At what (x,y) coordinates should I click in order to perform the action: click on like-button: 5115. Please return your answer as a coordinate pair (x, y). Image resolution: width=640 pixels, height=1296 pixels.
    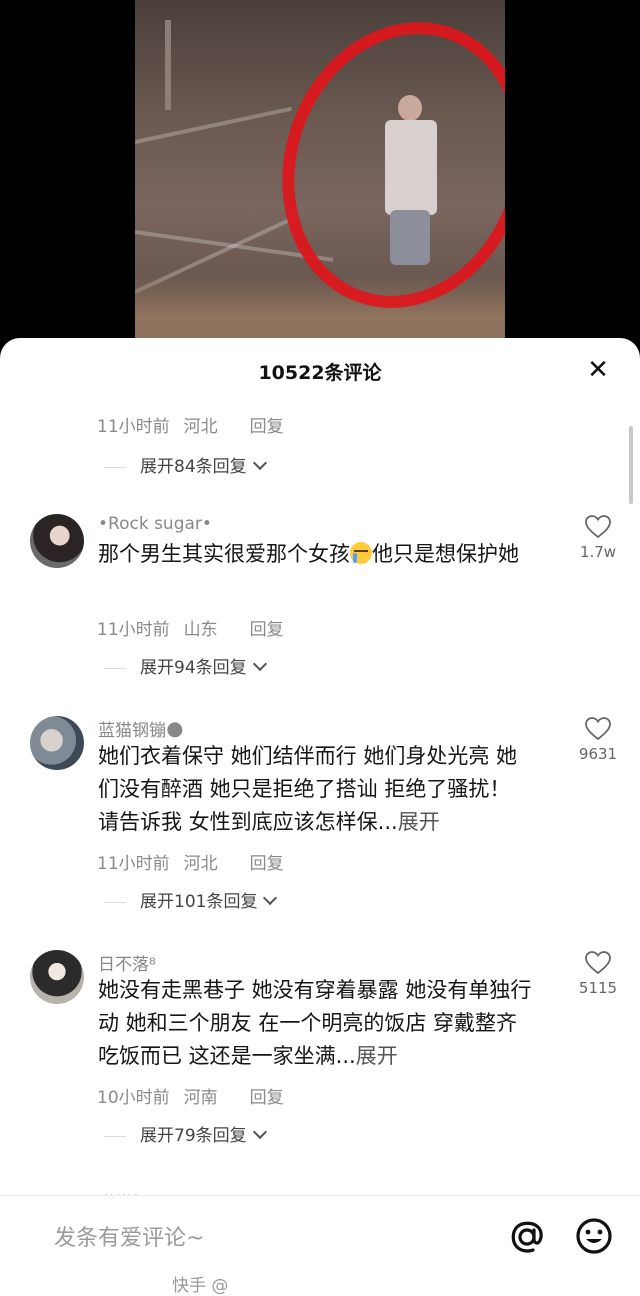
    Looking at the image, I should click on (598, 974).